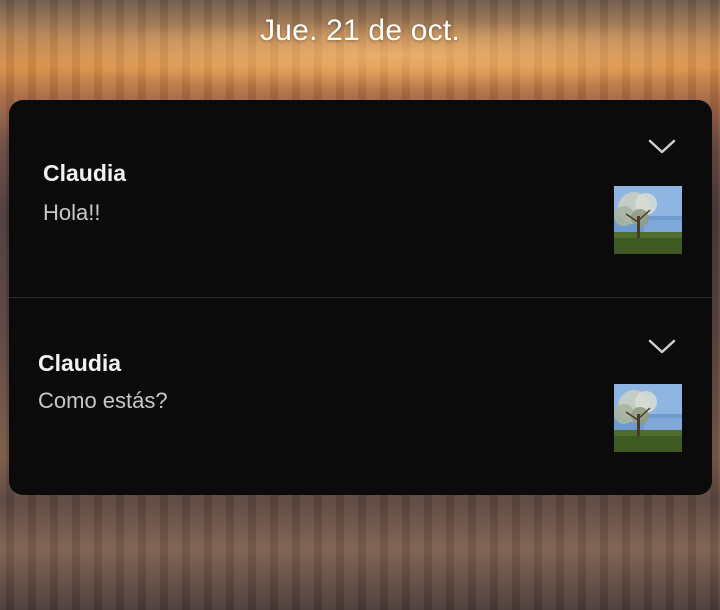 This screenshot has width=720, height=610. I want to click on lockscreen-date: Jue. 21 de oct., so click(360, 30).